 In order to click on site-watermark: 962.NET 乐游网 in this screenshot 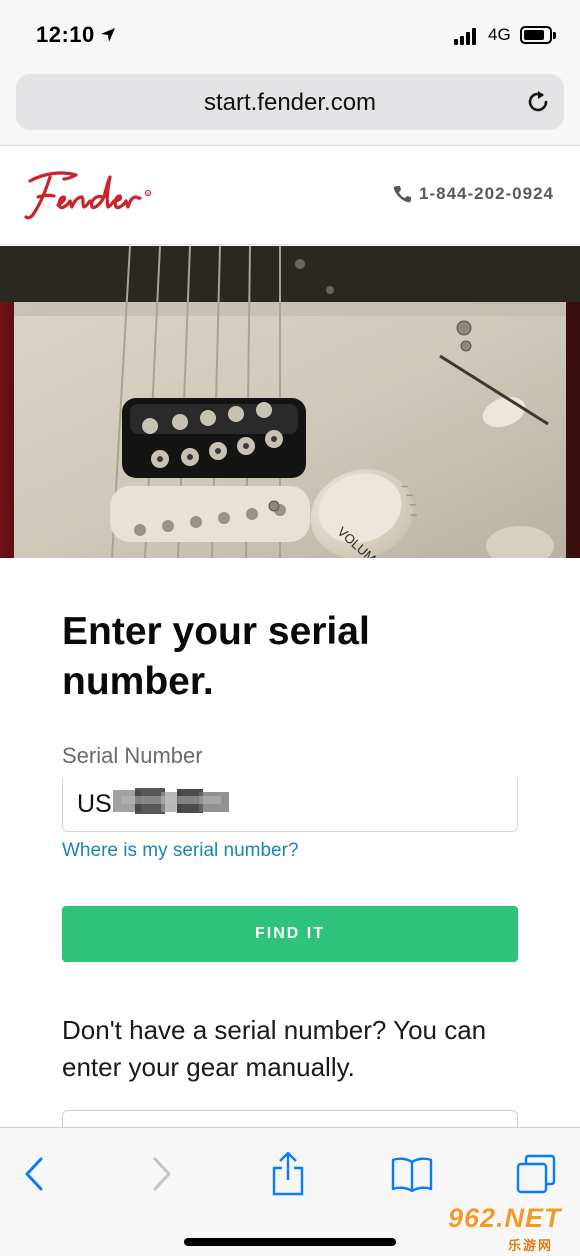, I will do `click(509, 1228)`.